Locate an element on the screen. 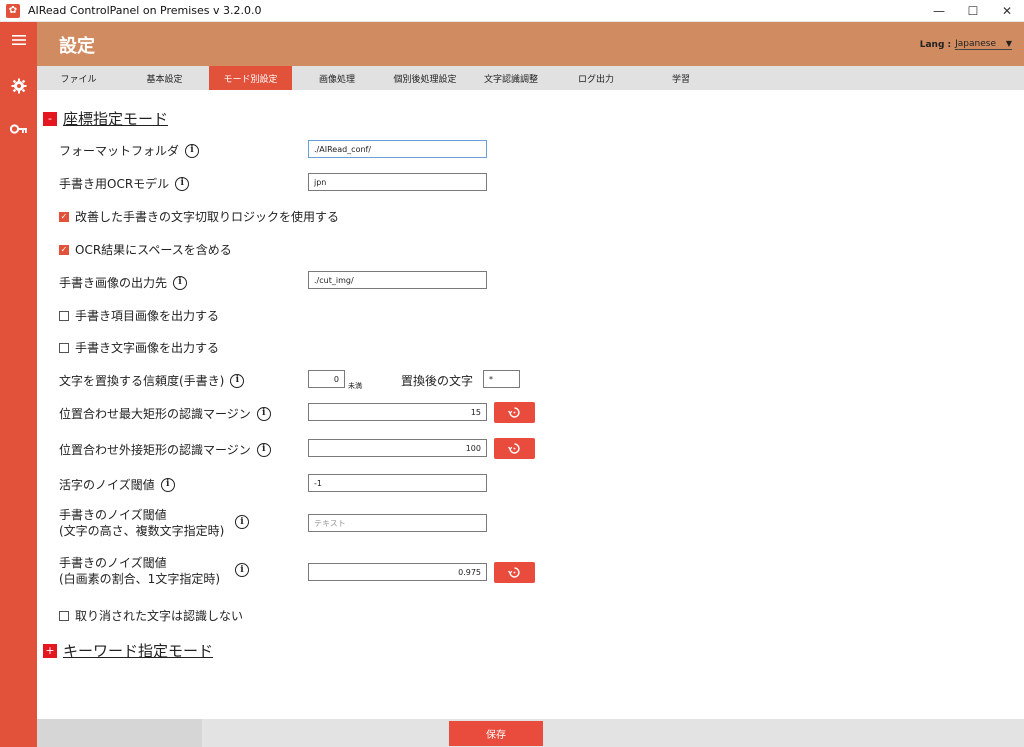  menu-icon is located at coordinates (18, 40).